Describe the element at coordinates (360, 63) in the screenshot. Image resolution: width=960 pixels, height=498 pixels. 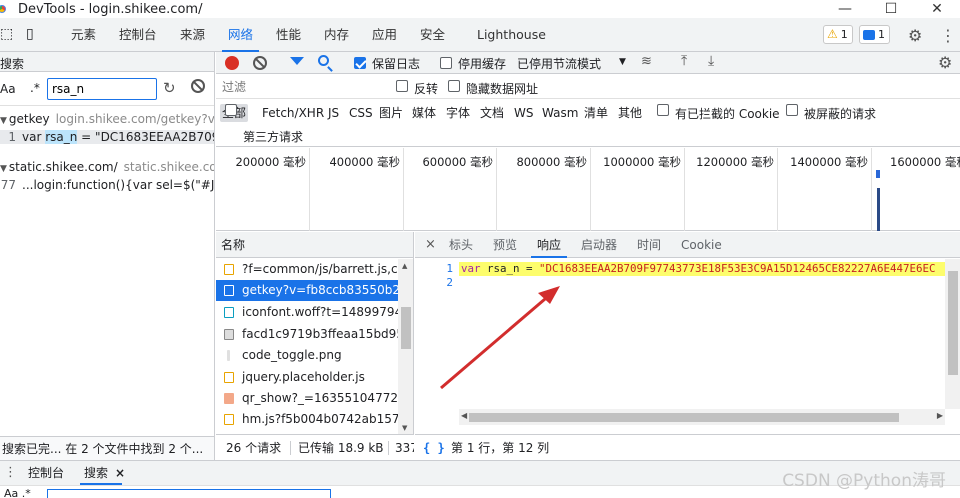
I see `preserve-log-checkbox` at that location.